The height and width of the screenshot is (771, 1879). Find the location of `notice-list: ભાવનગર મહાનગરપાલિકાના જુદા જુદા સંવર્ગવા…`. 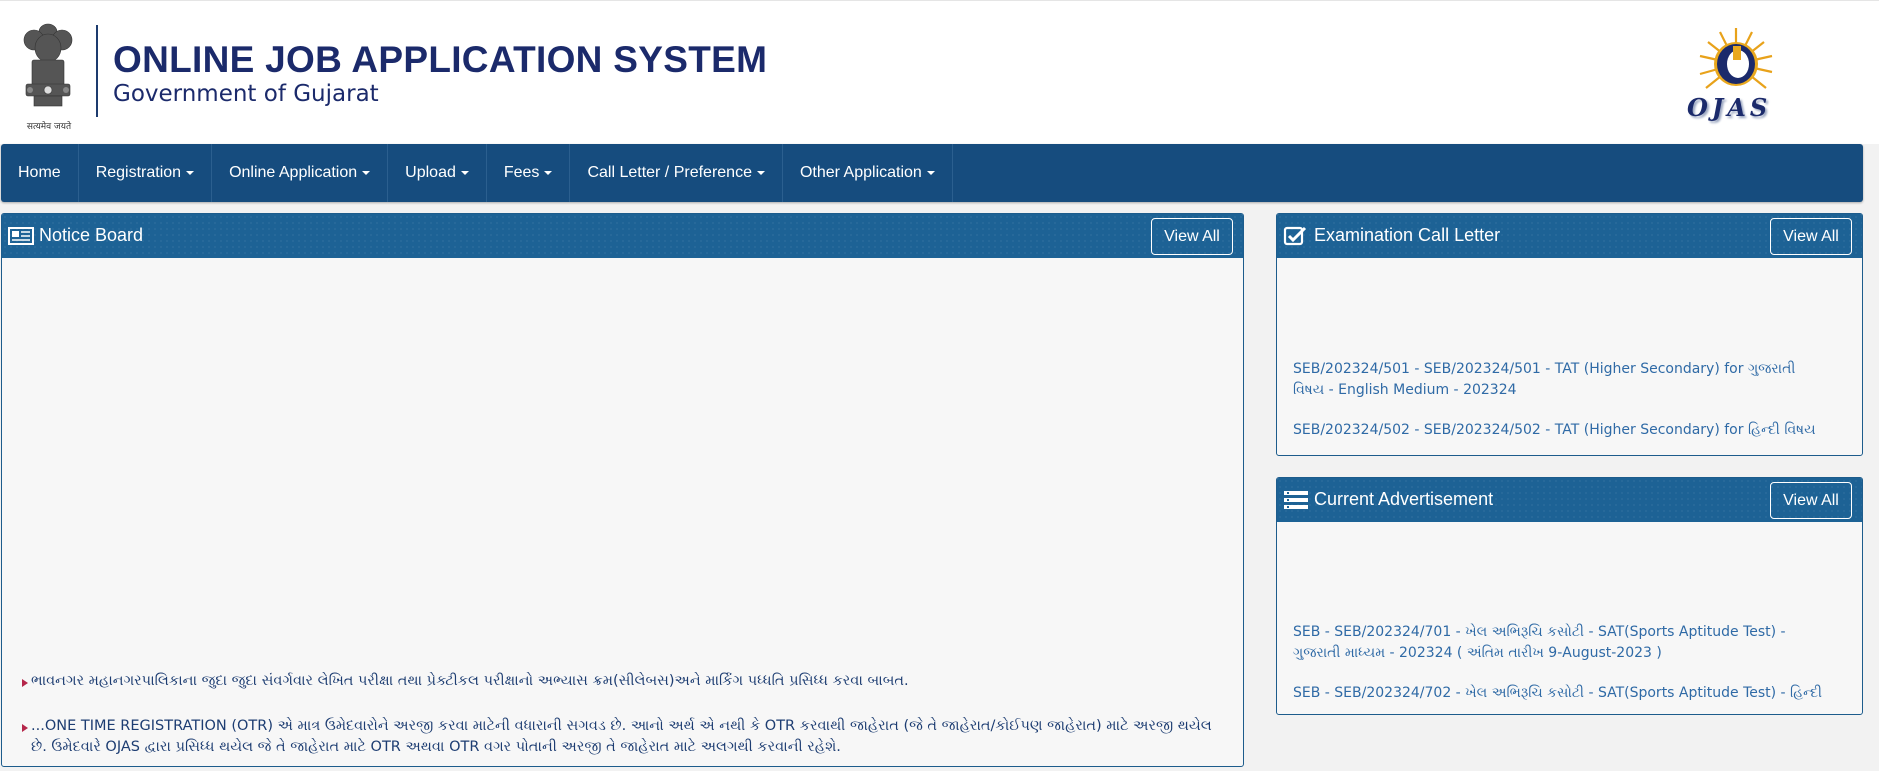

notice-list: ભાવનગર મહાનગરપાલિકાના જુદા જુદા સંવર્ગવા… is located at coordinates (622, 718).